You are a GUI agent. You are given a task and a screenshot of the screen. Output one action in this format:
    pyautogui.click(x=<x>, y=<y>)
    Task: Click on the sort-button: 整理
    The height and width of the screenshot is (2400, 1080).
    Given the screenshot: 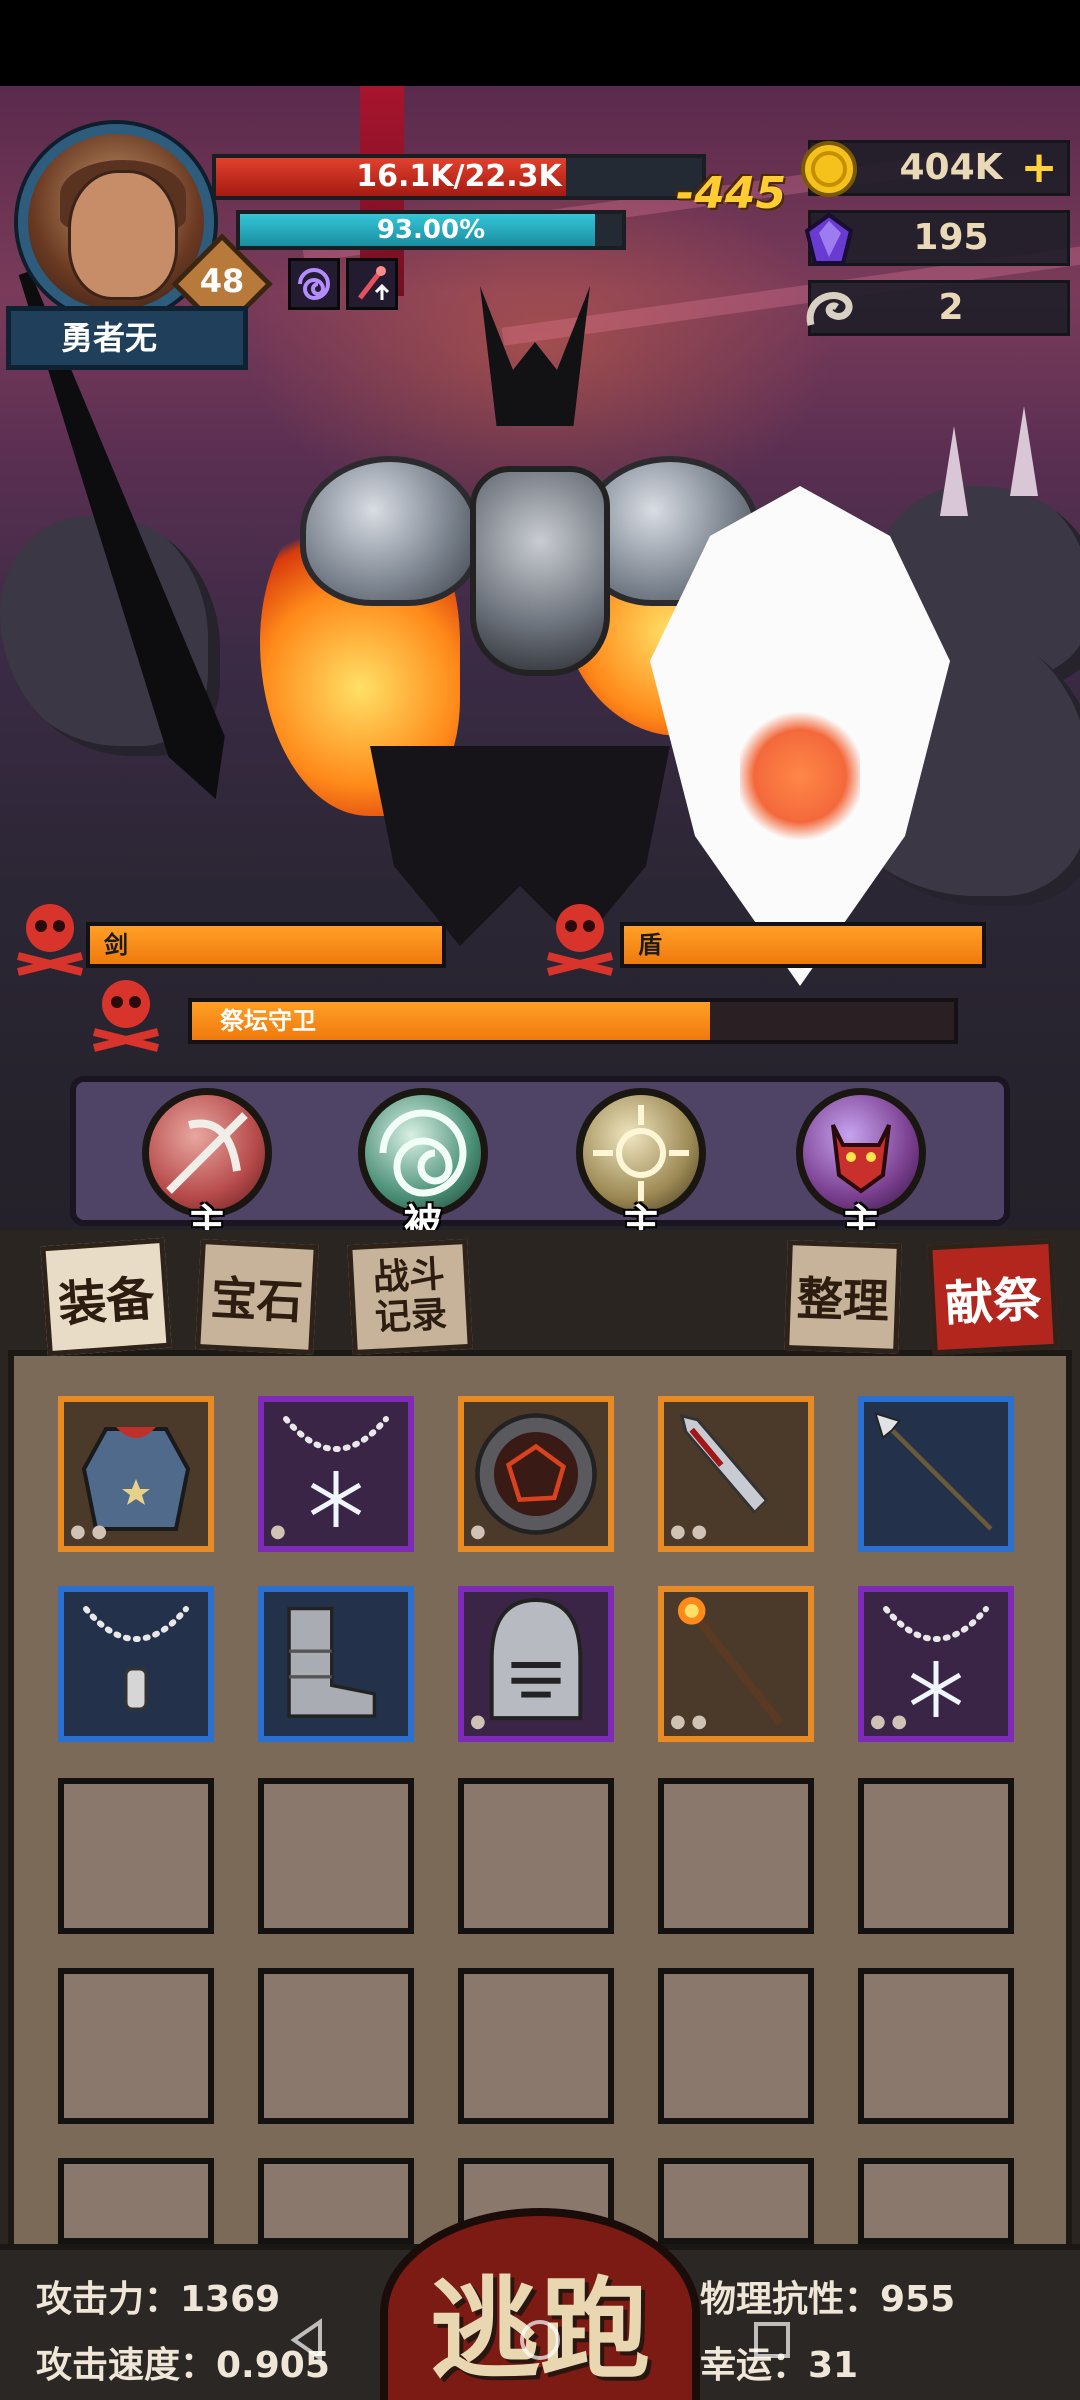 What is the action you would take?
    pyautogui.click(x=843, y=1297)
    